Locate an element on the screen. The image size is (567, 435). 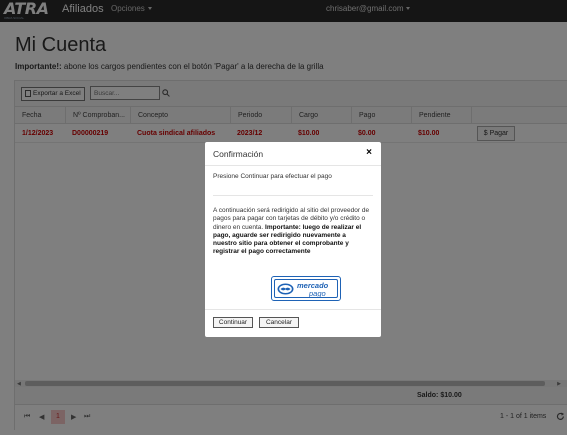
close-icon: × is located at coordinates (369, 152).